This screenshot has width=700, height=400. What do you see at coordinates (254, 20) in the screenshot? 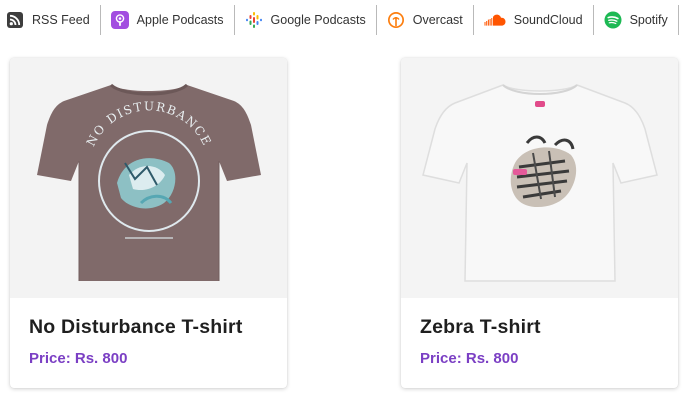
I see `google-podcasts-icon` at bounding box center [254, 20].